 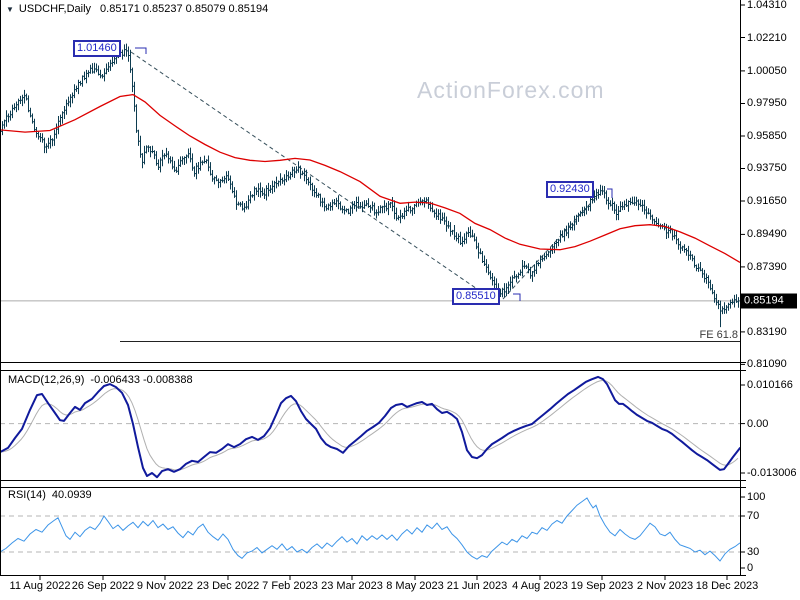 I want to click on macd-label: MACD(12,26,9), so click(x=46, y=380).